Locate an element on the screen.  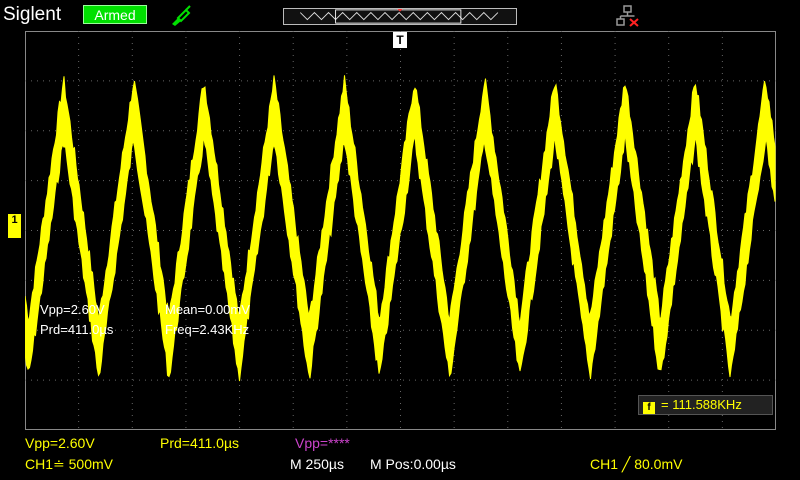
trigger-status-badge: Armed is located at coordinates (115, 14).